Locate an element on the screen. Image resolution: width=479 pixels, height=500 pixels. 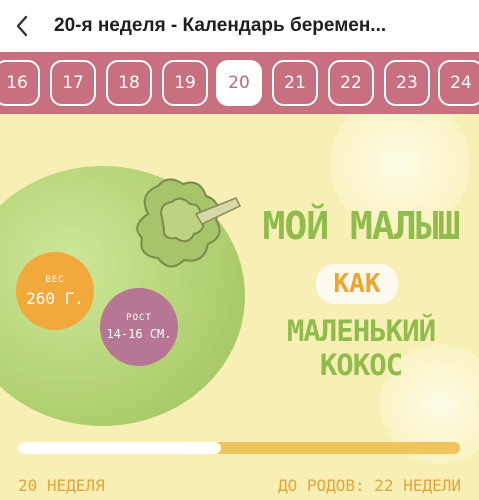
week-tab: 18 is located at coordinates (129, 83).